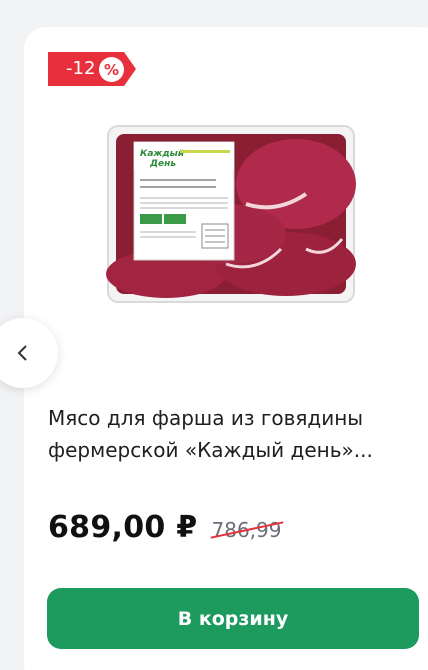 This screenshot has height=670, width=428. What do you see at coordinates (81, 68) in the screenshot?
I see `discount-value: -12` at bounding box center [81, 68].